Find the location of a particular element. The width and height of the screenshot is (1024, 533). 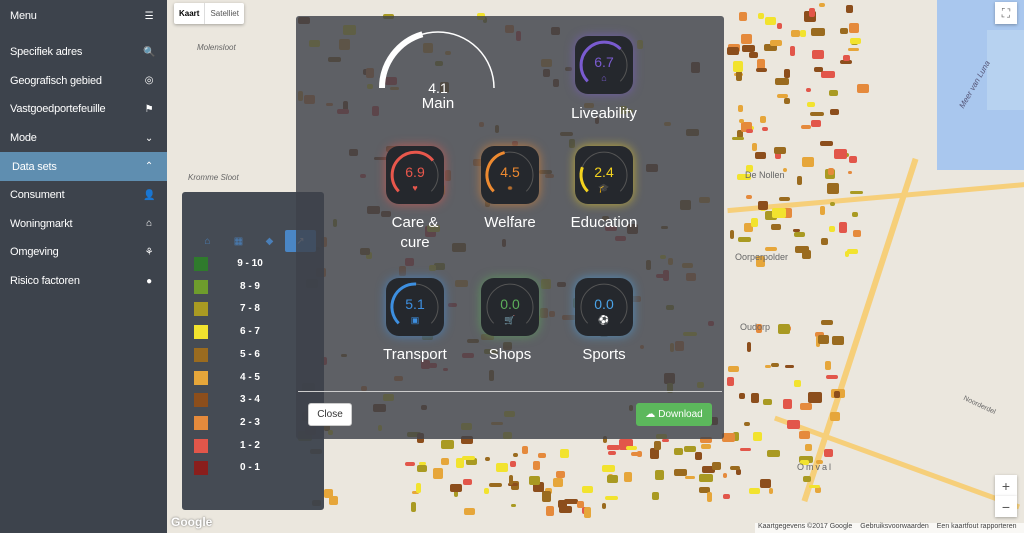

divider is located at coordinates (510, 391).